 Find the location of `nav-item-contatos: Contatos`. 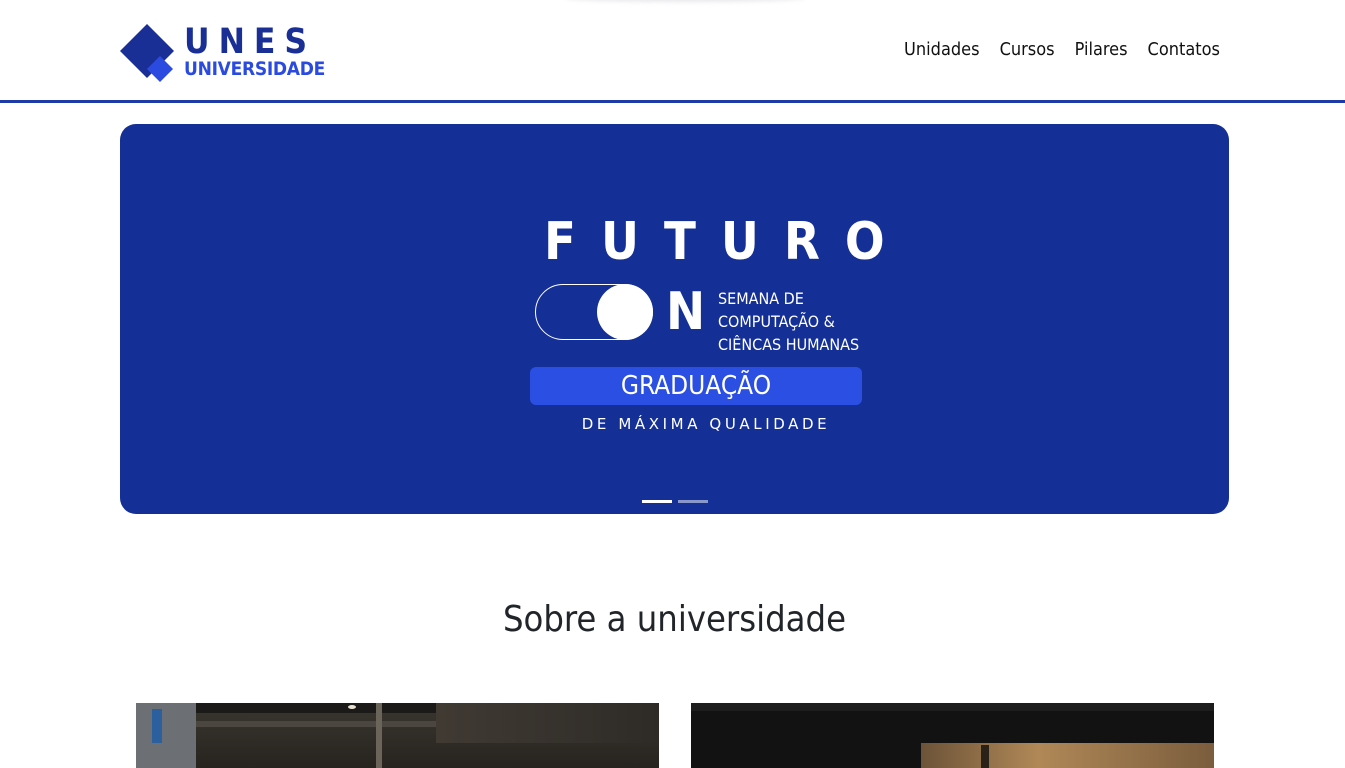

nav-item-contatos: Contatos is located at coordinates (1184, 50).